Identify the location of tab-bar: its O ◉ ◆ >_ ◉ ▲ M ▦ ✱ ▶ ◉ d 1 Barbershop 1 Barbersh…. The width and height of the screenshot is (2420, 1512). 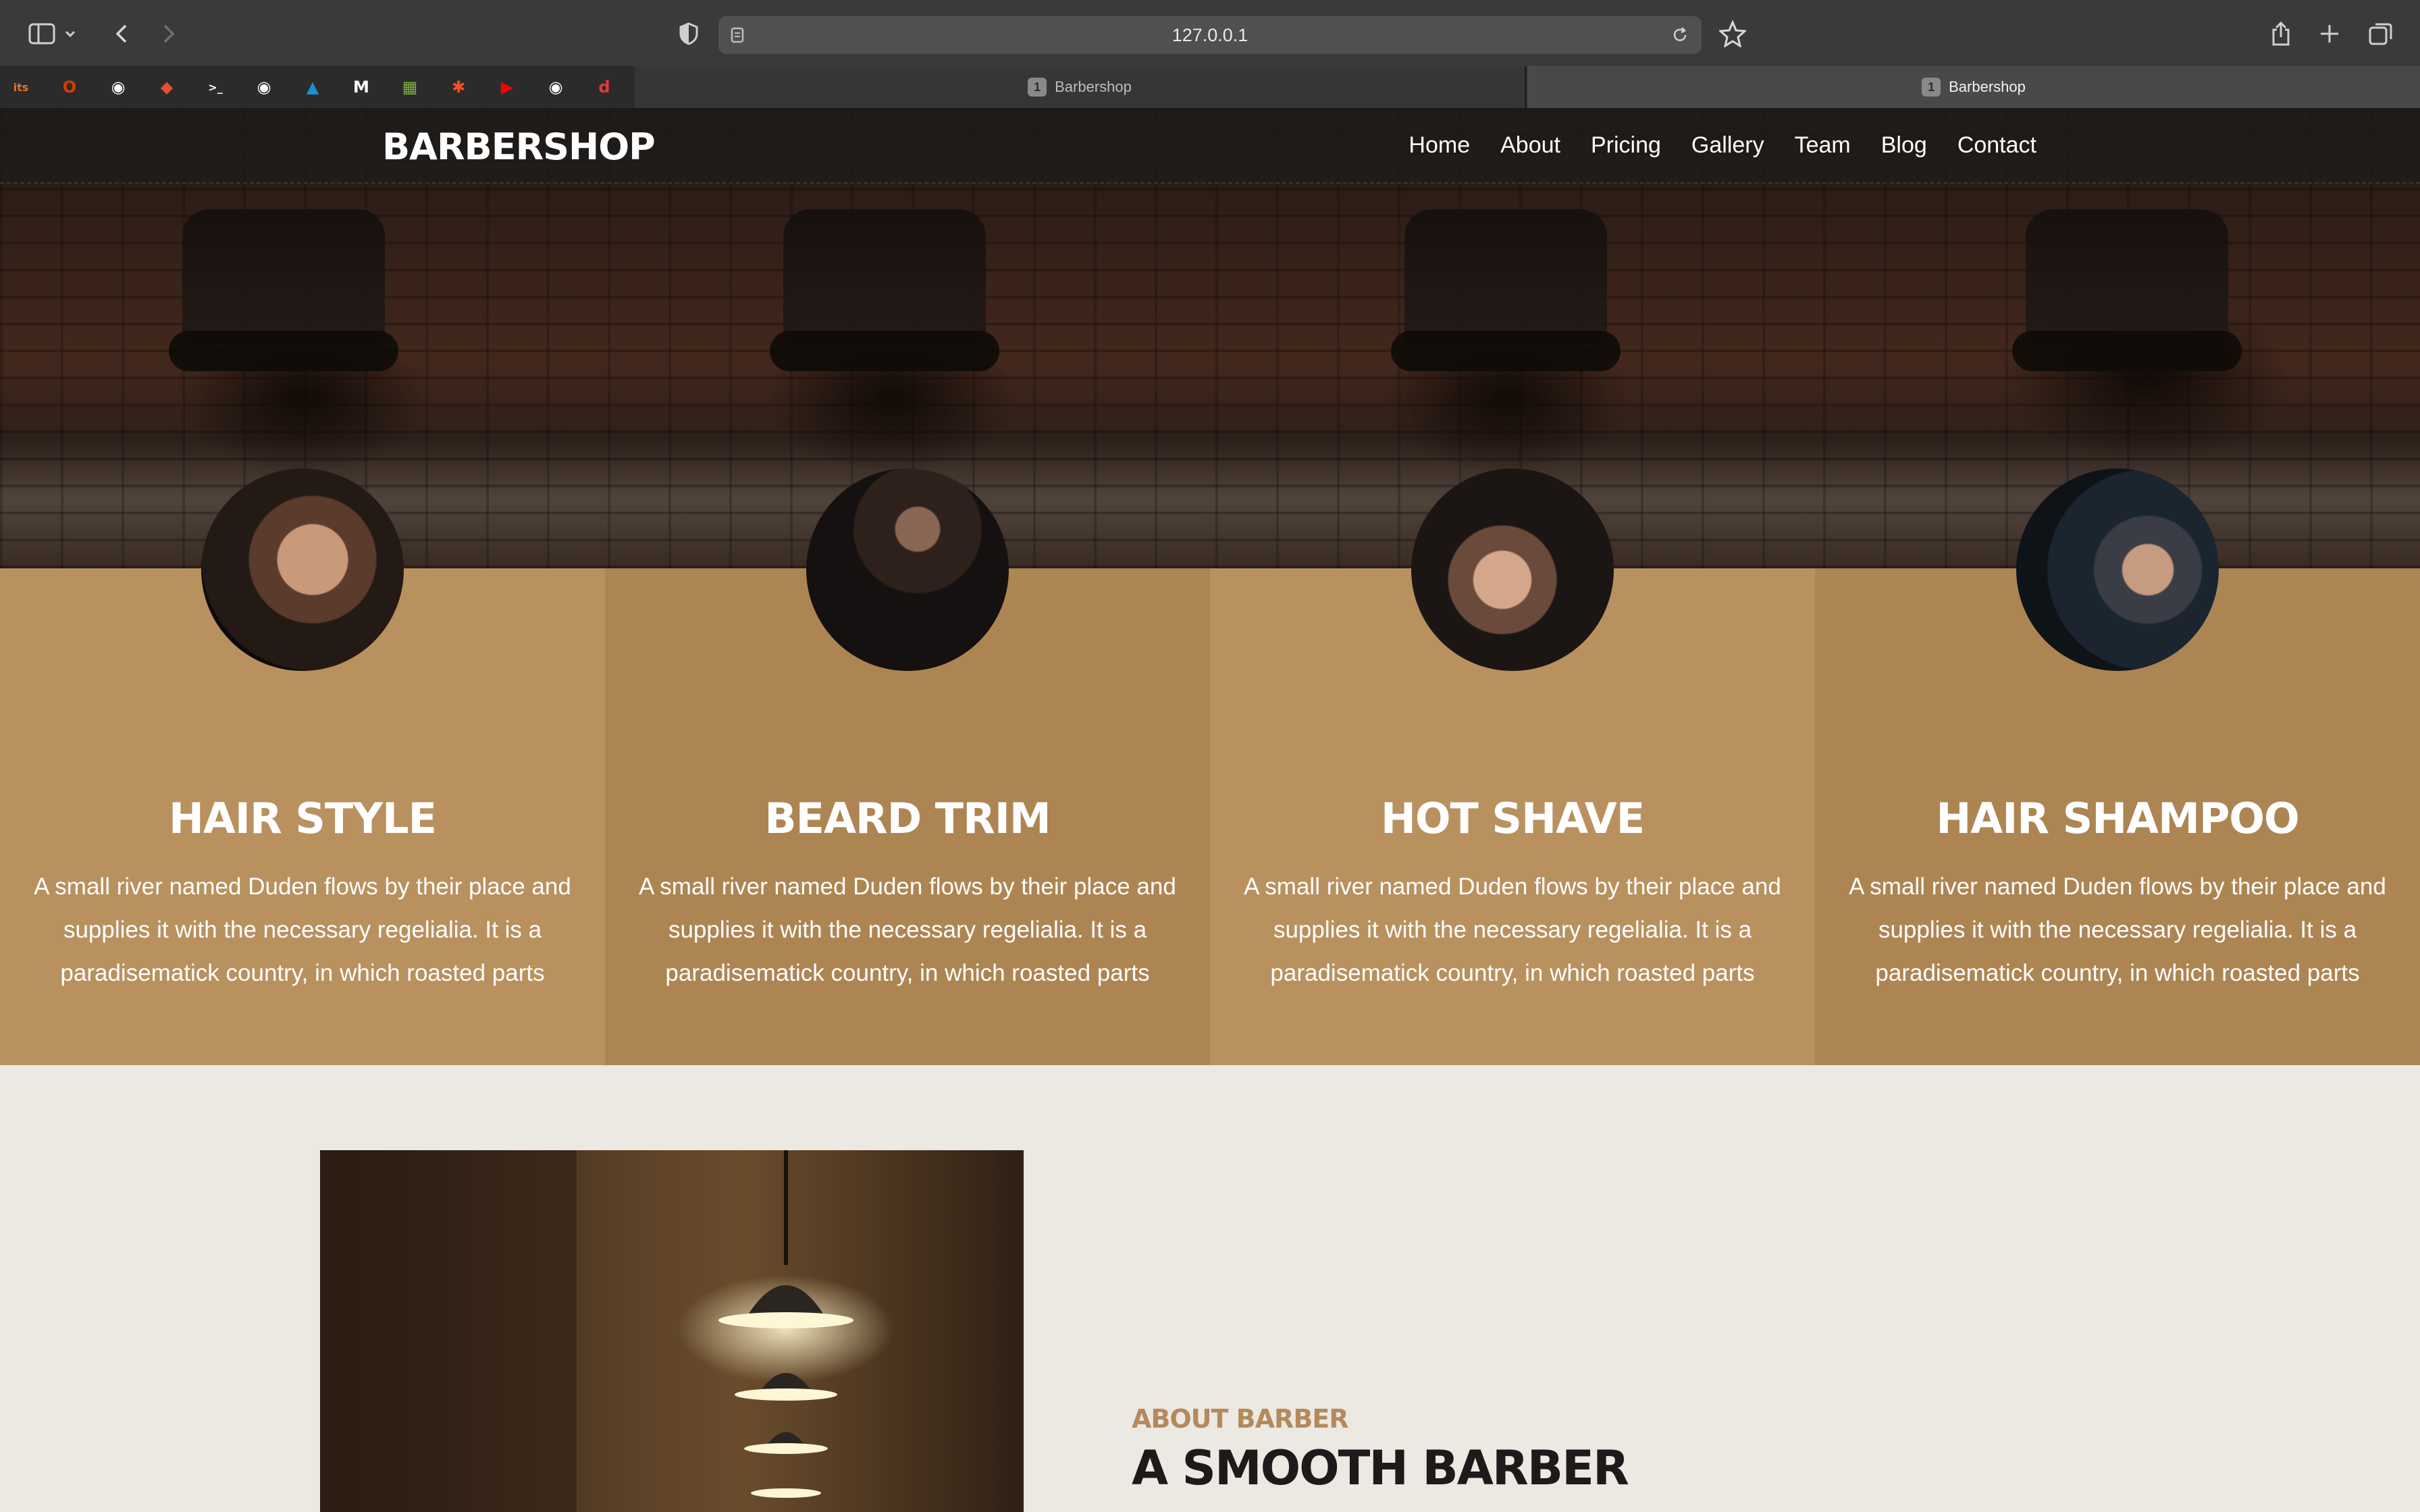
(1210, 87).